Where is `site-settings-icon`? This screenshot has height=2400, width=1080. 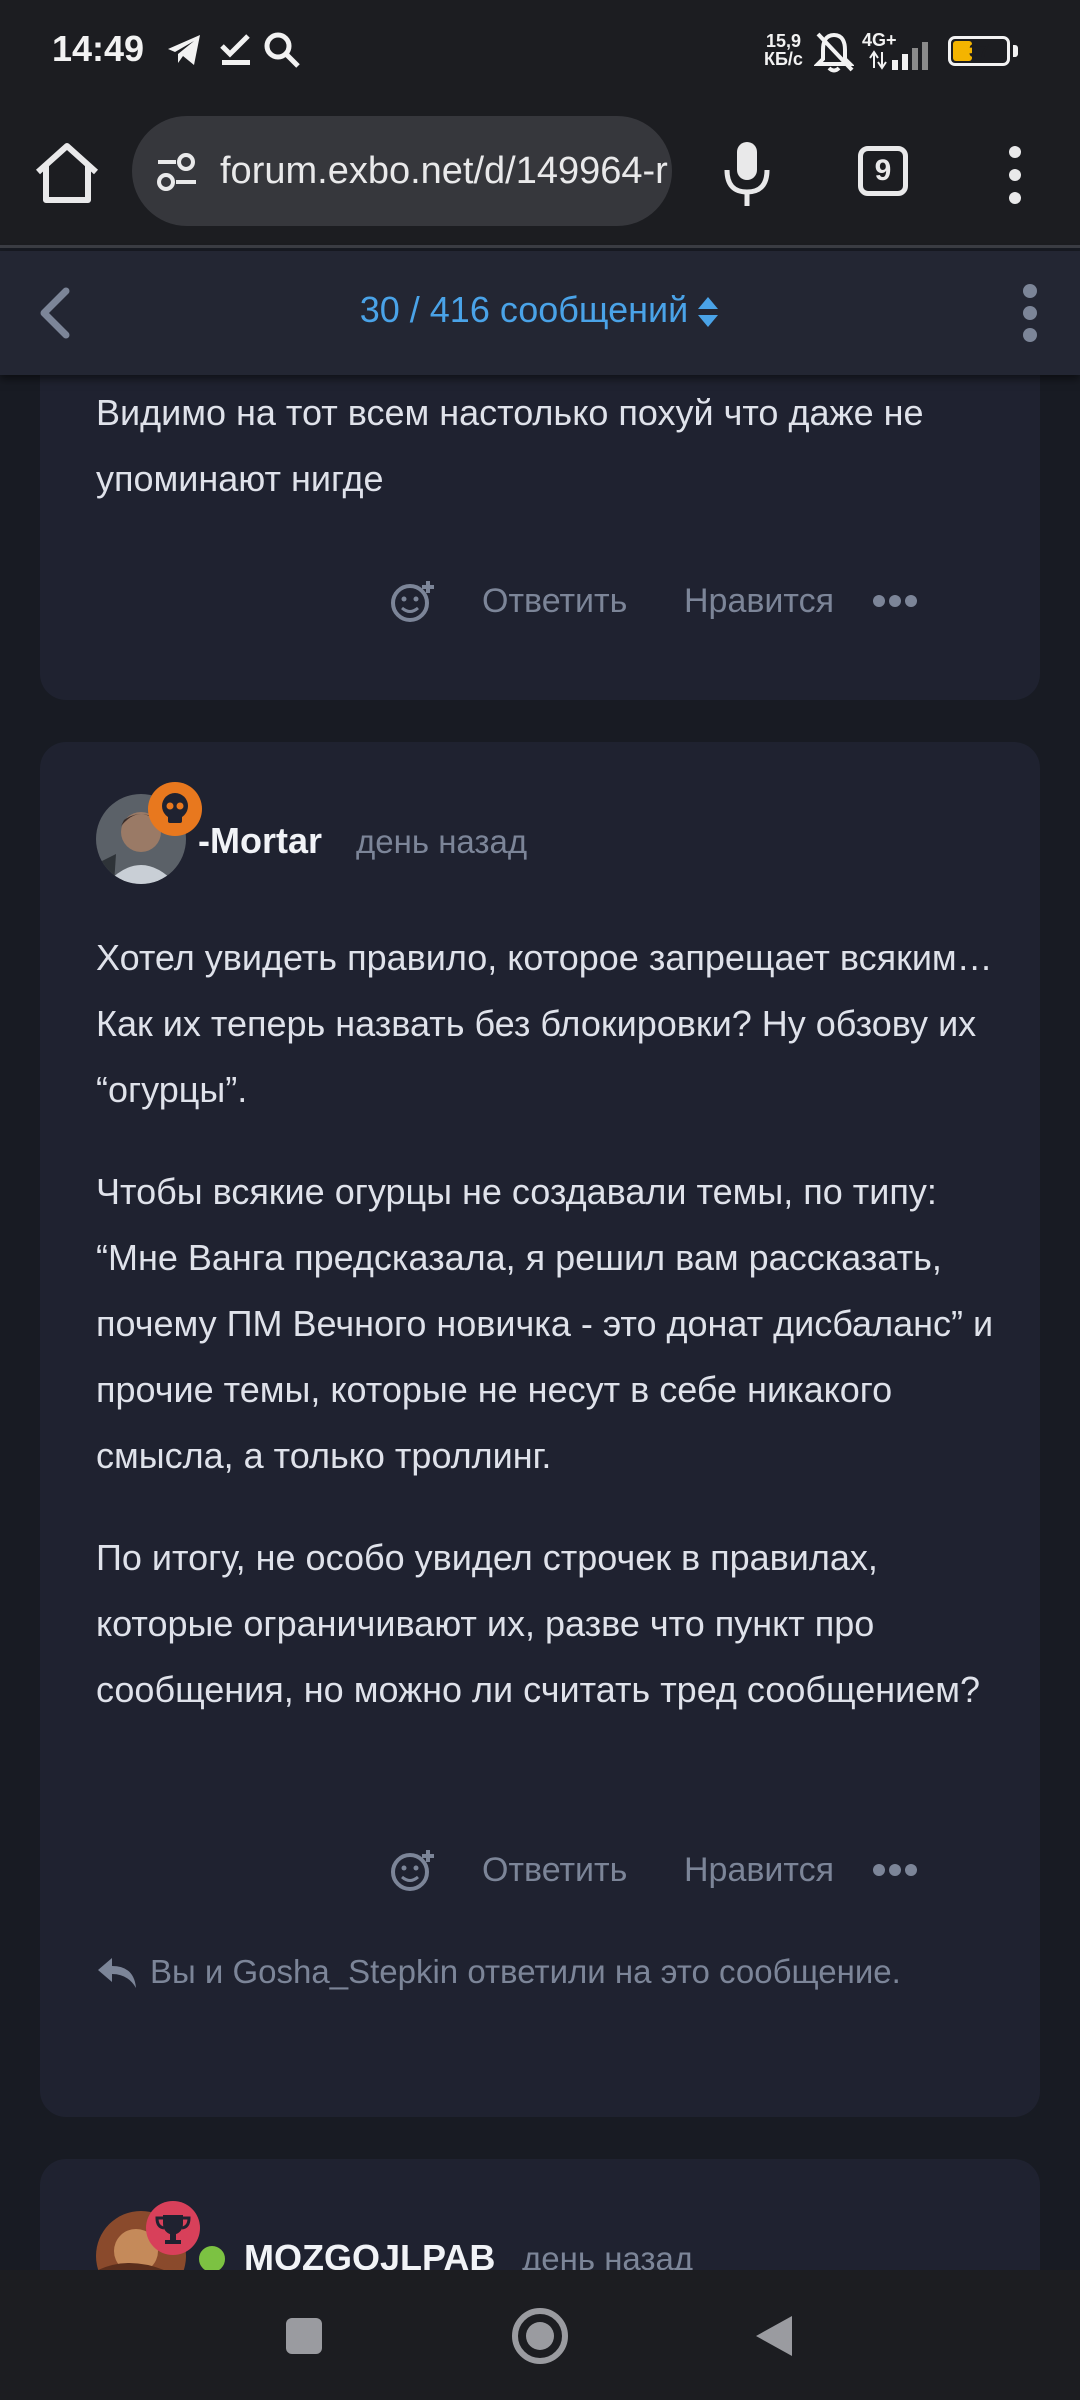 site-settings-icon is located at coordinates (177, 172).